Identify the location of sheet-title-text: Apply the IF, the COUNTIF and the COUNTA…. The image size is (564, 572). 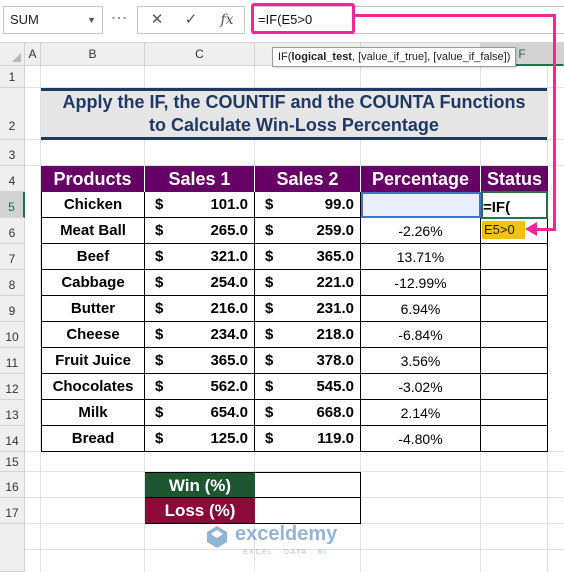
(294, 114).